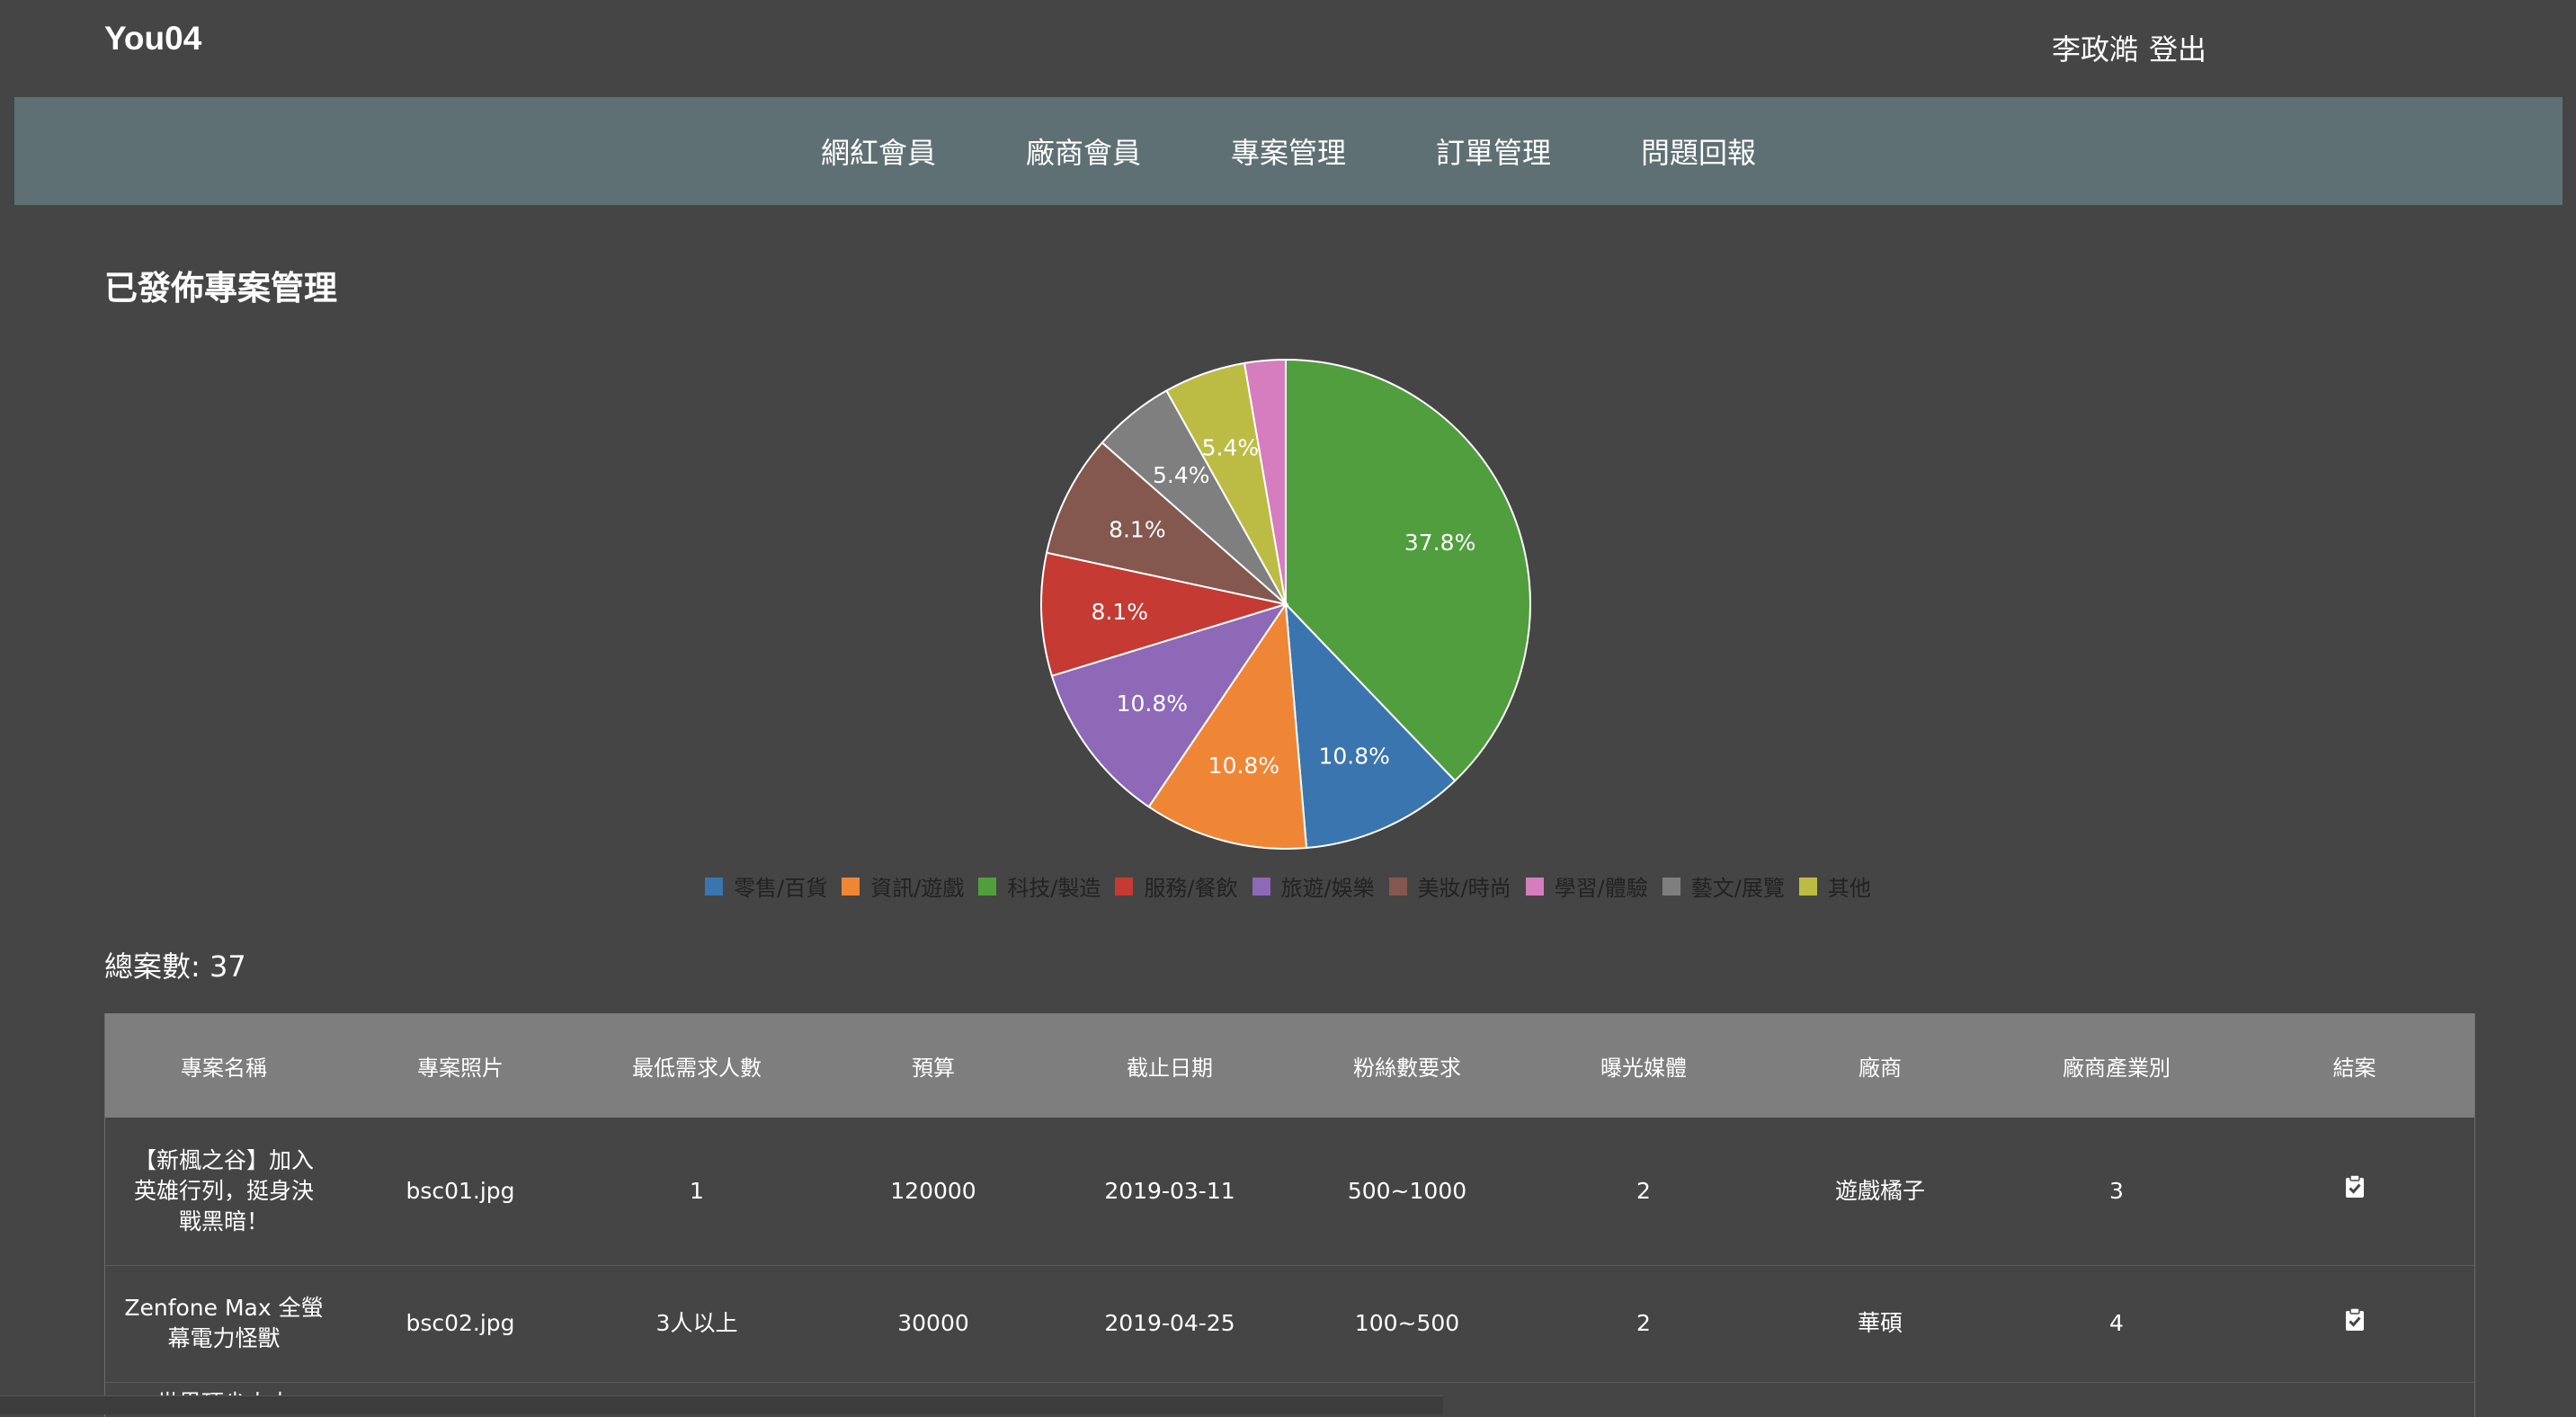 The height and width of the screenshot is (1417, 2576). I want to click on legend-item: 資訊/遊戲, so click(903, 886).